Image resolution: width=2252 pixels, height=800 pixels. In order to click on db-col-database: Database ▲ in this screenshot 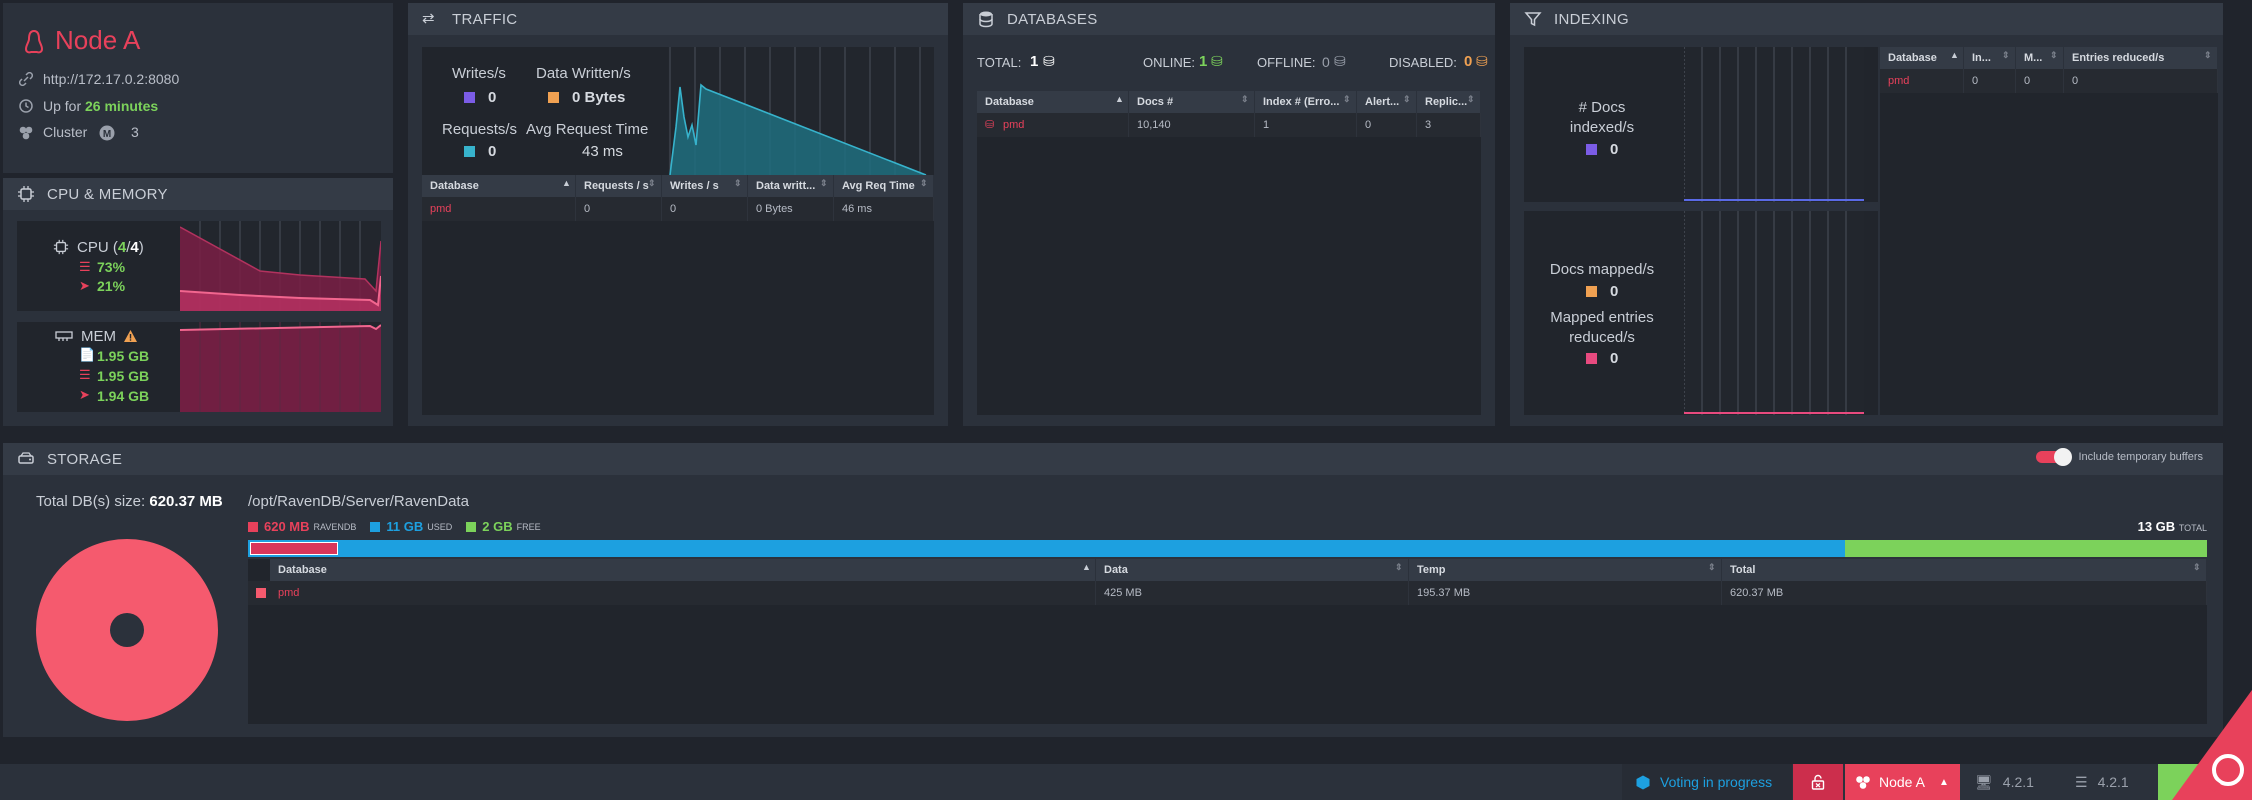, I will do `click(1053, 102)`.